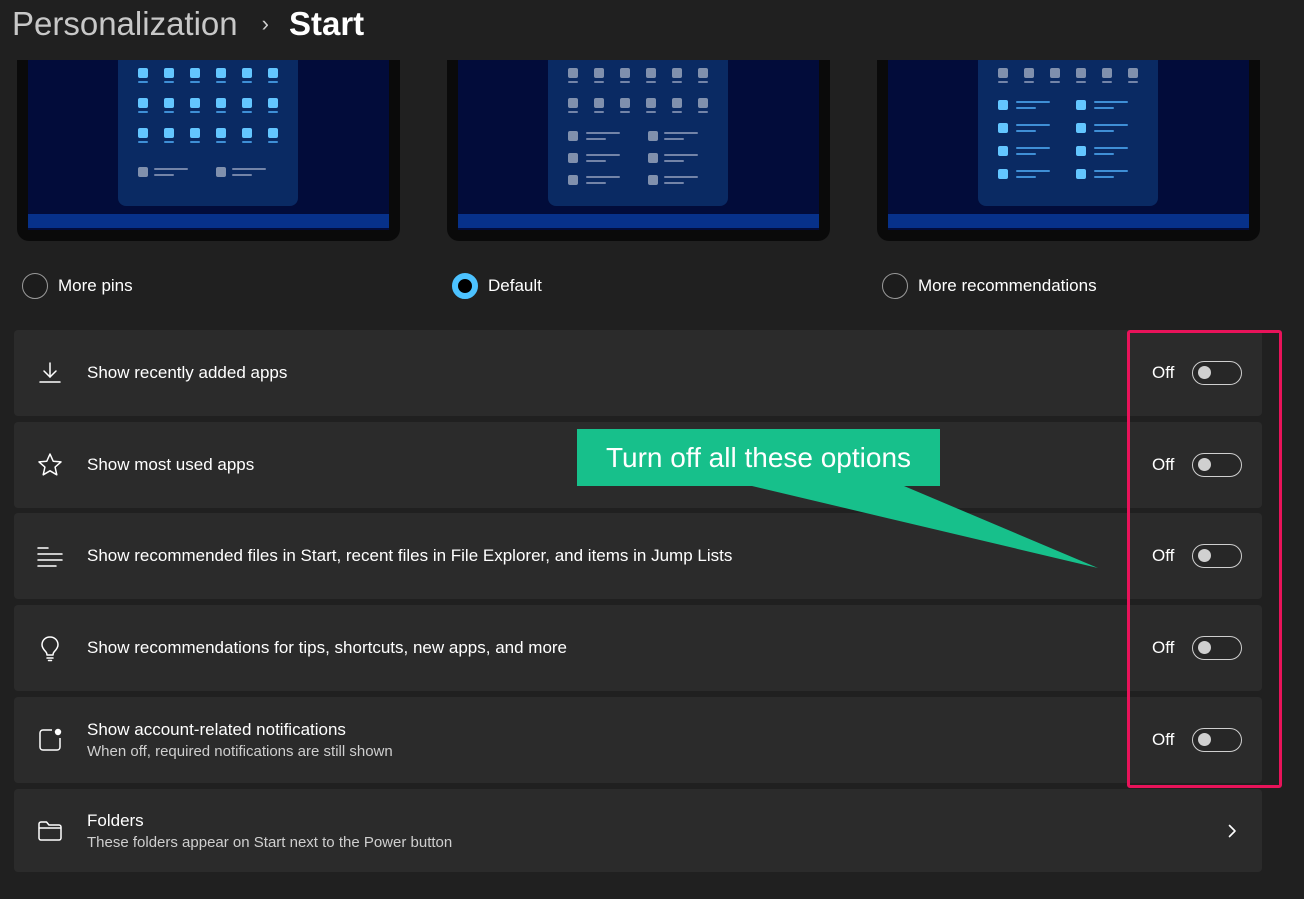 Image resolution: width=1304 pixels, height=899 pixels. Describe the element at coordinates (1217, 648) in the screenshot. I see `recommendations-tips-toggle` at that location.